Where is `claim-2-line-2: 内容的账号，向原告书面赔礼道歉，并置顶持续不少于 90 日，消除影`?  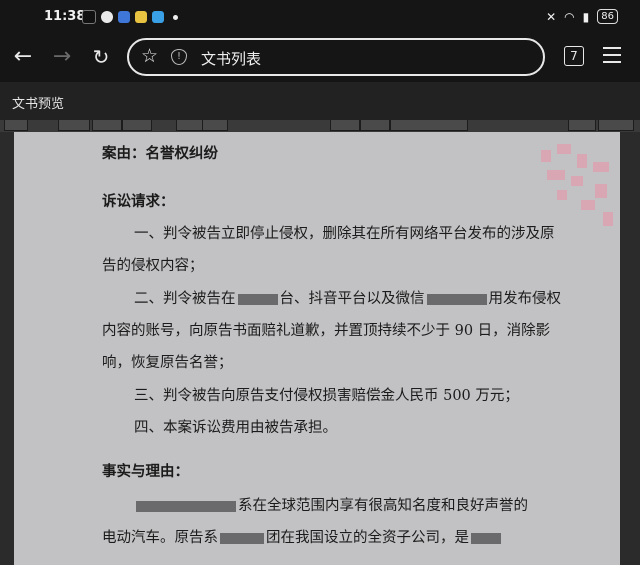
claim-2-line-2: 内容的账号，向原告书面赔礼道歉，并置顶持续不少于 90 日，消除影 is located at coordinates (326, 331).